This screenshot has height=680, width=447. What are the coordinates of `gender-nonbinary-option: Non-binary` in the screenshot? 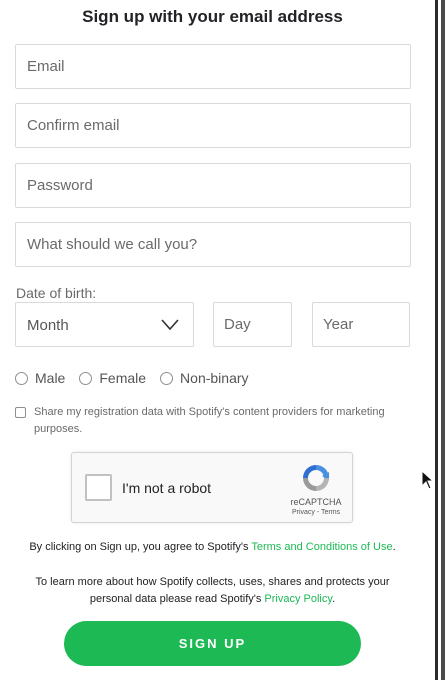 It's located at (204, 378).